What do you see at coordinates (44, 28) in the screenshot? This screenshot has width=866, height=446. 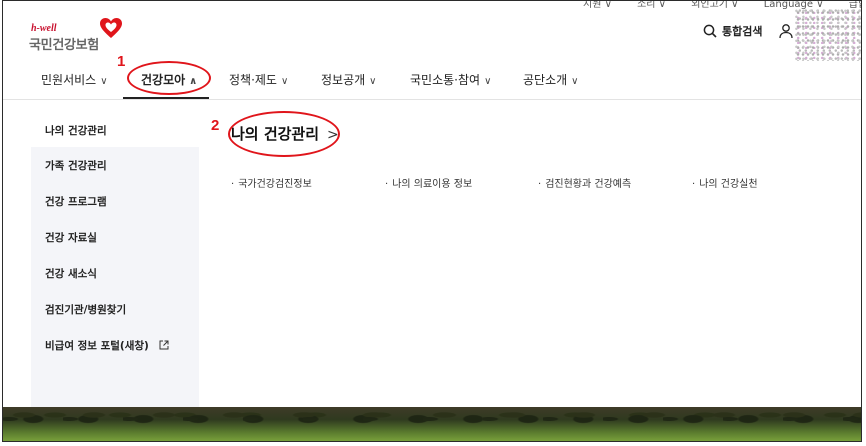 I see `logo-tagline: h-well` at bounding box center [44, 28].